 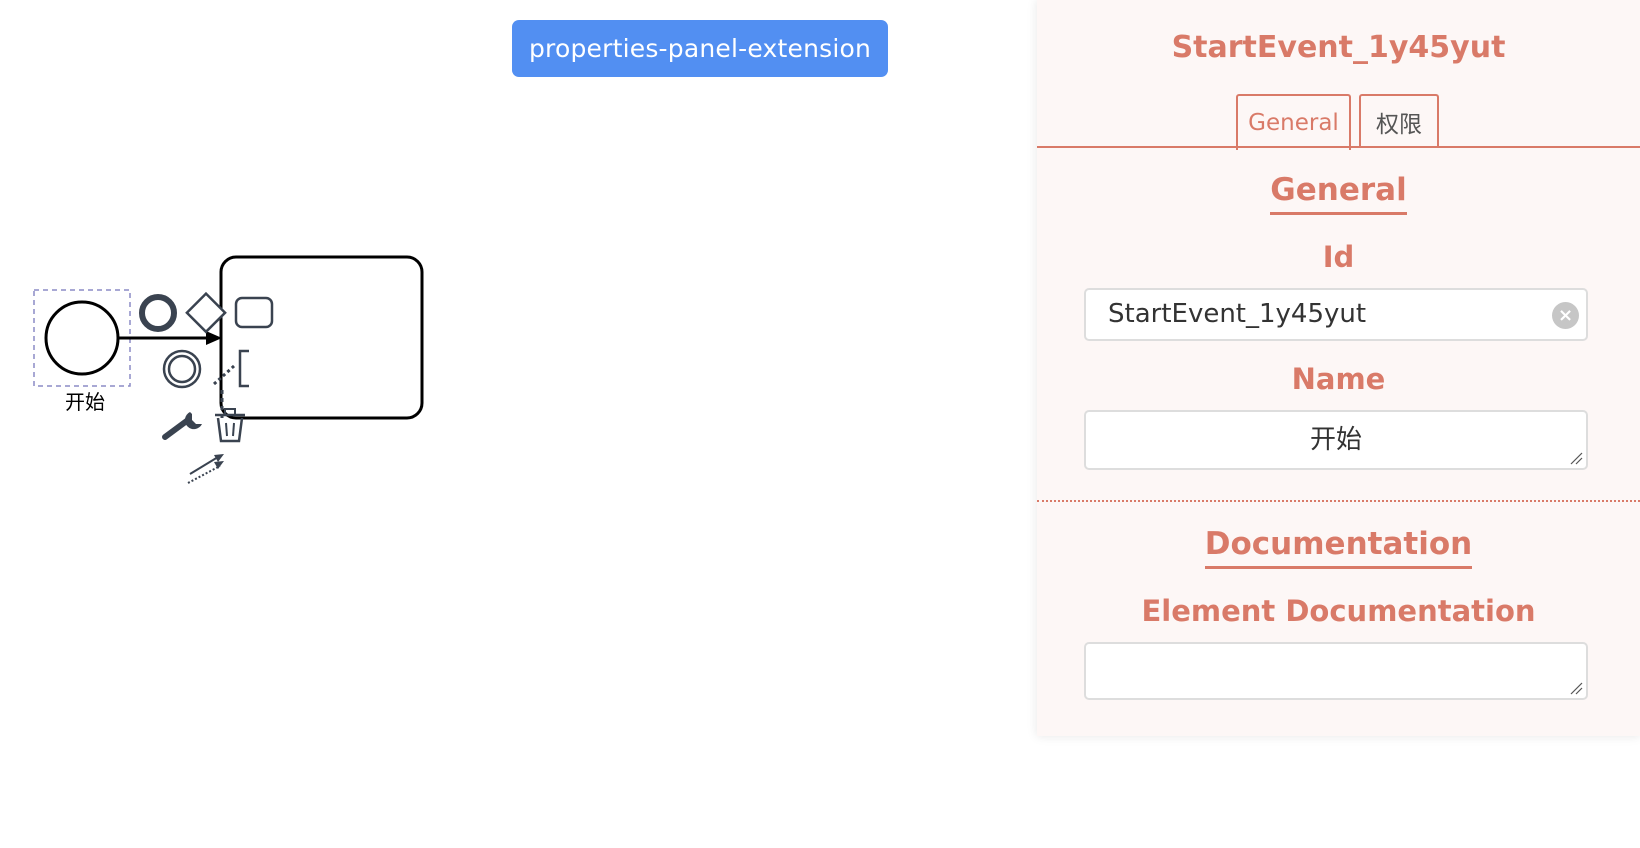 What do you see at coordinates (1293, 122) in the screenshot?
I see `tab-general: General` at bounding box center [1293, 122].